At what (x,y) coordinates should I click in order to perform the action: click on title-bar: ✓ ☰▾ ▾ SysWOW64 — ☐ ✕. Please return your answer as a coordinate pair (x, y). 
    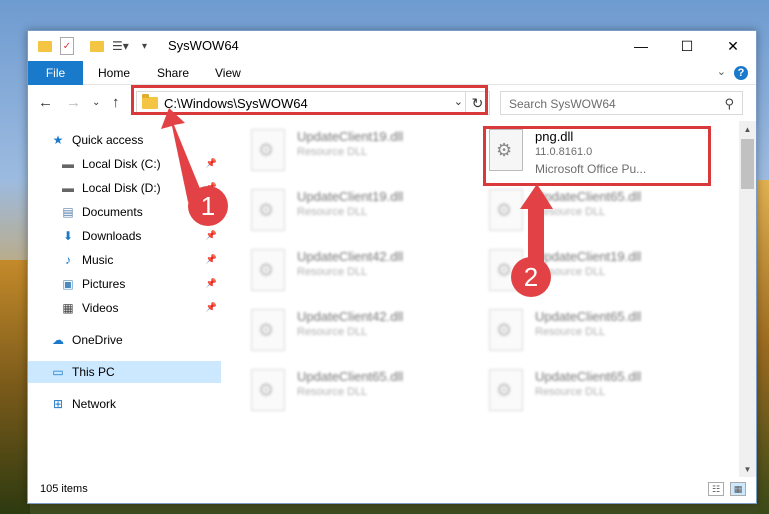
    Looking at the image, I should click on (392, 46).